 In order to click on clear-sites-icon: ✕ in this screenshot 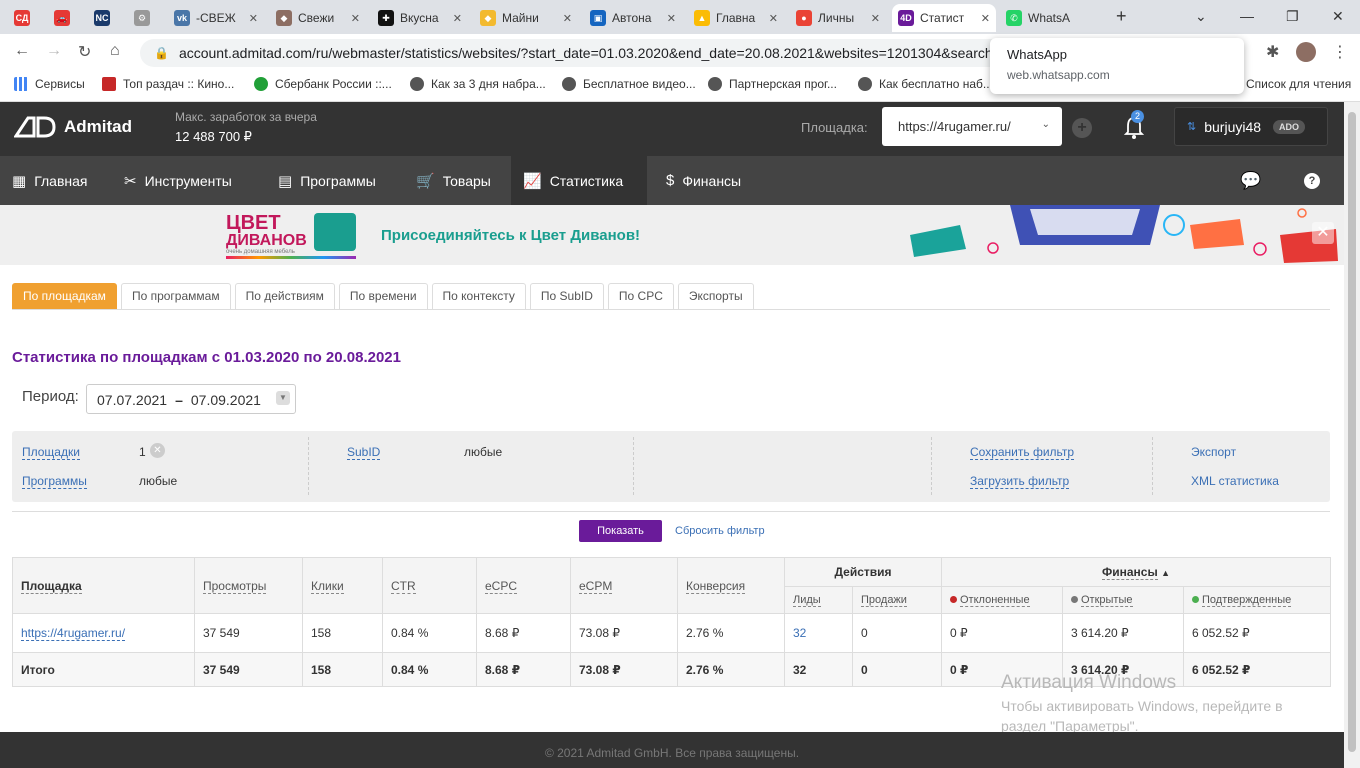, I will do `click(157, 450)`.